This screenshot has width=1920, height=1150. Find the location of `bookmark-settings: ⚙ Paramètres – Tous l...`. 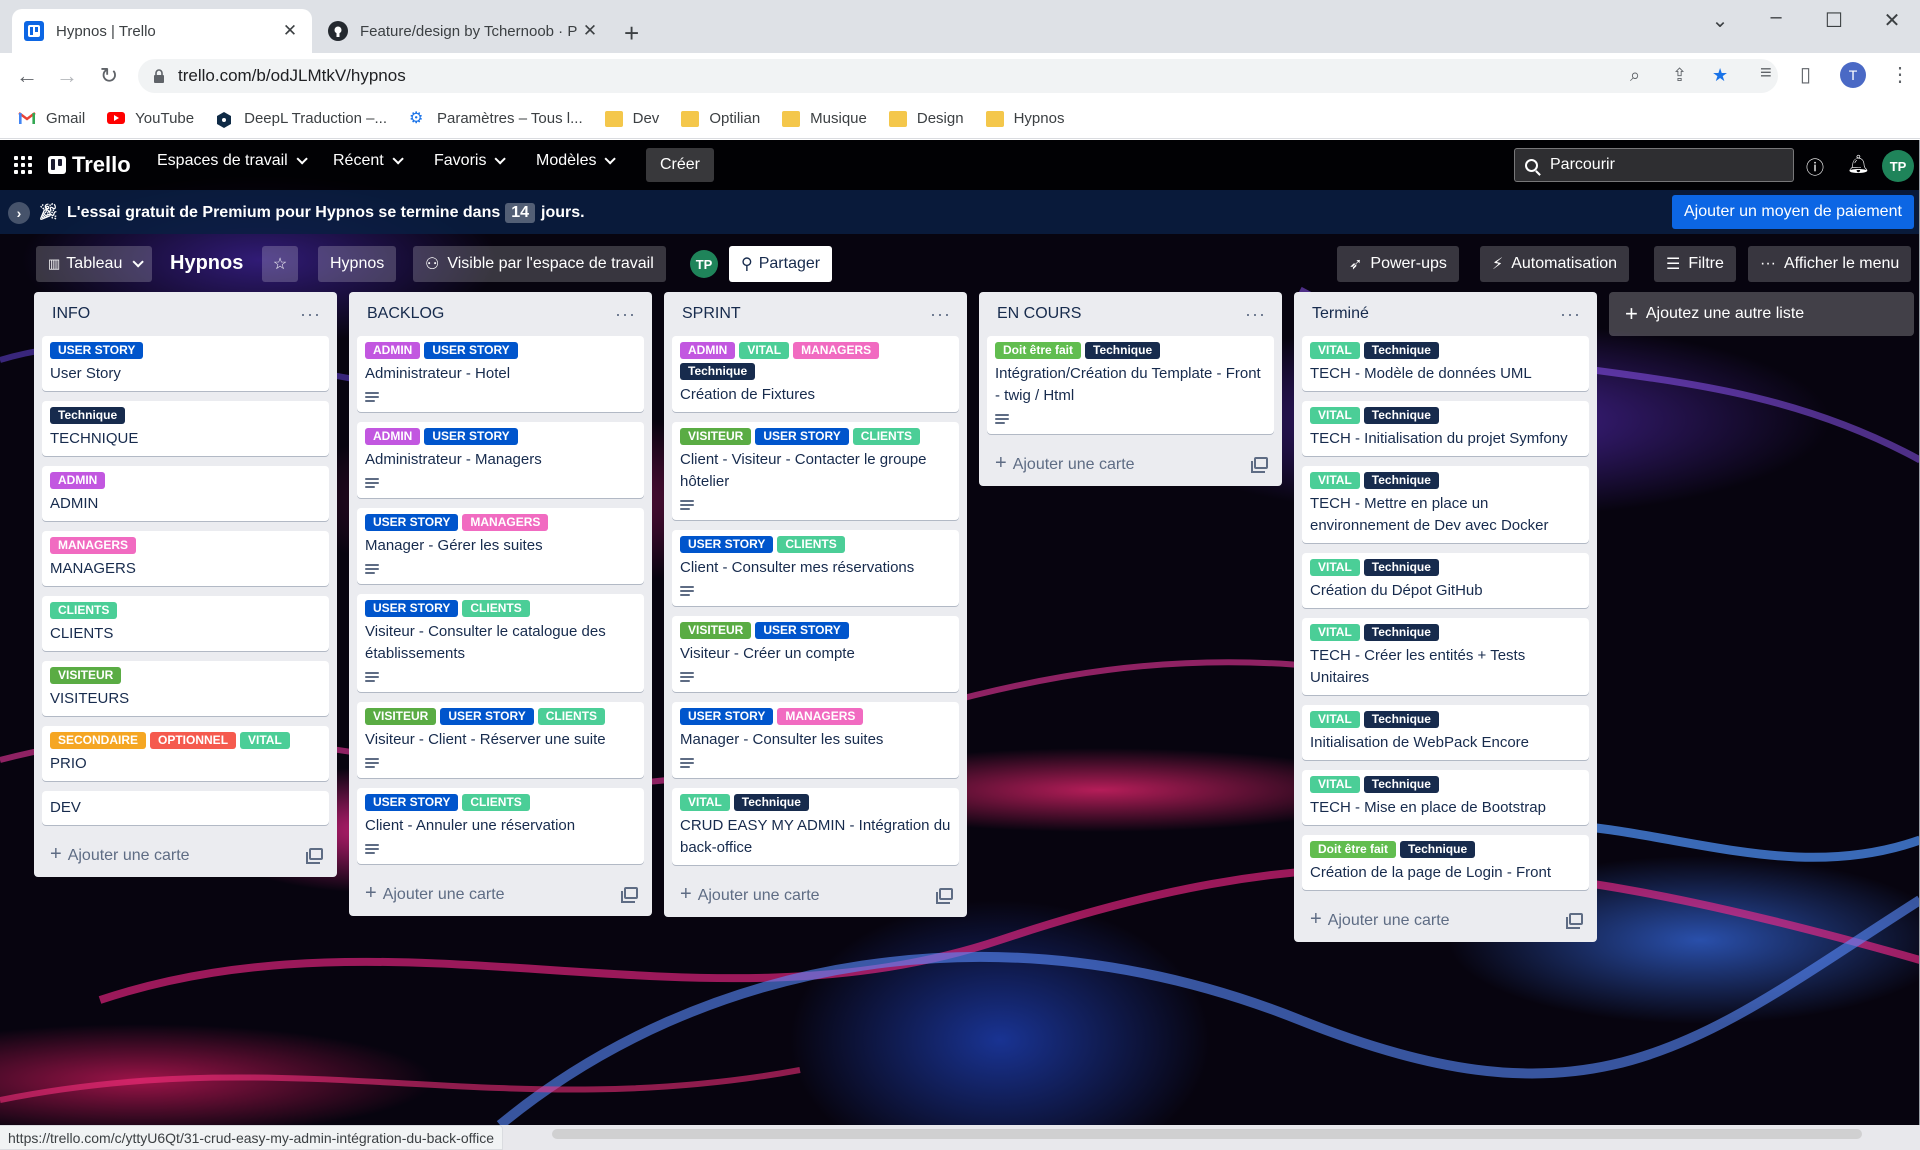

bookmark-settings: ⚙ Paramètres – Tous l... is located at coordinates (496, 118).